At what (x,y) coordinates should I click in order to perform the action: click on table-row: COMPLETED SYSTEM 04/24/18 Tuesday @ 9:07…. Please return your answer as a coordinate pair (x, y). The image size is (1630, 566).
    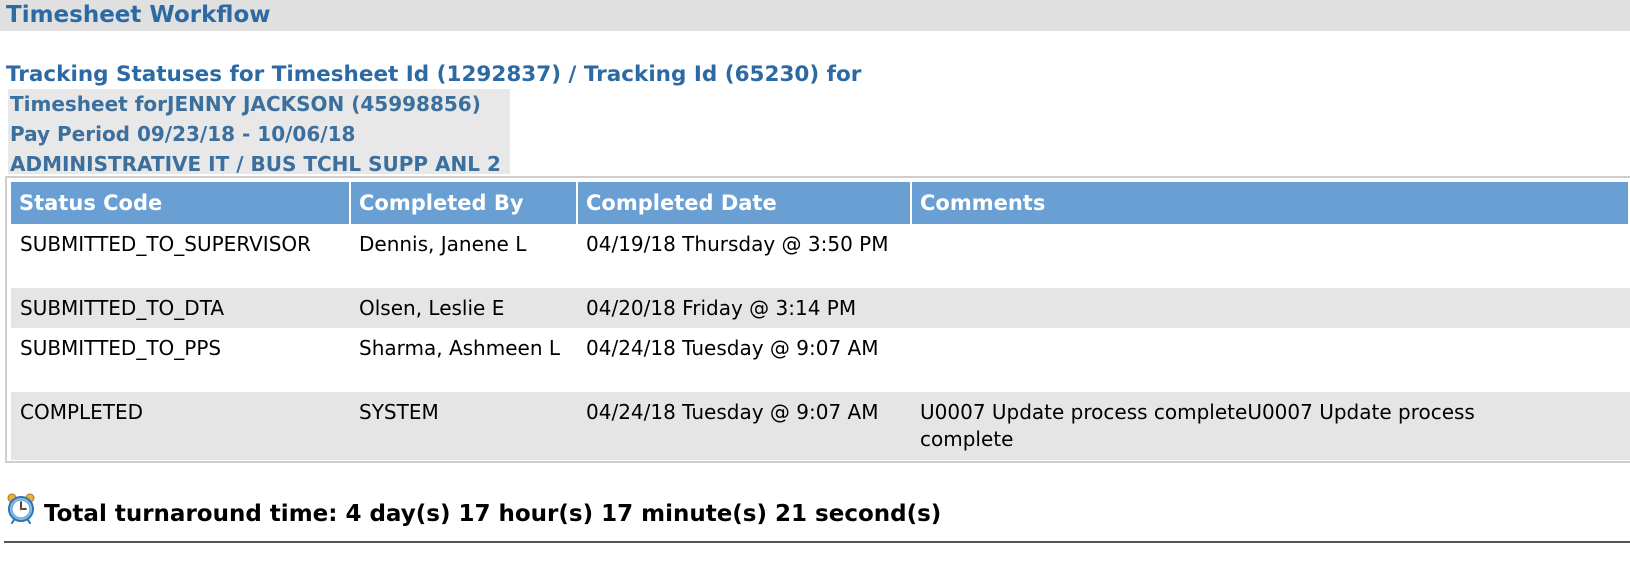
    Looking at the image, I should click on (820, 426).